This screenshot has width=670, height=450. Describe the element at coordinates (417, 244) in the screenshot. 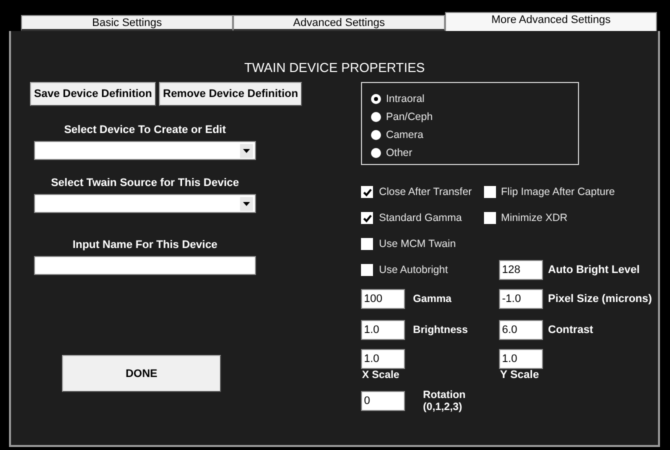

I see `checkbox-label: Use MCM Twain` at that location.